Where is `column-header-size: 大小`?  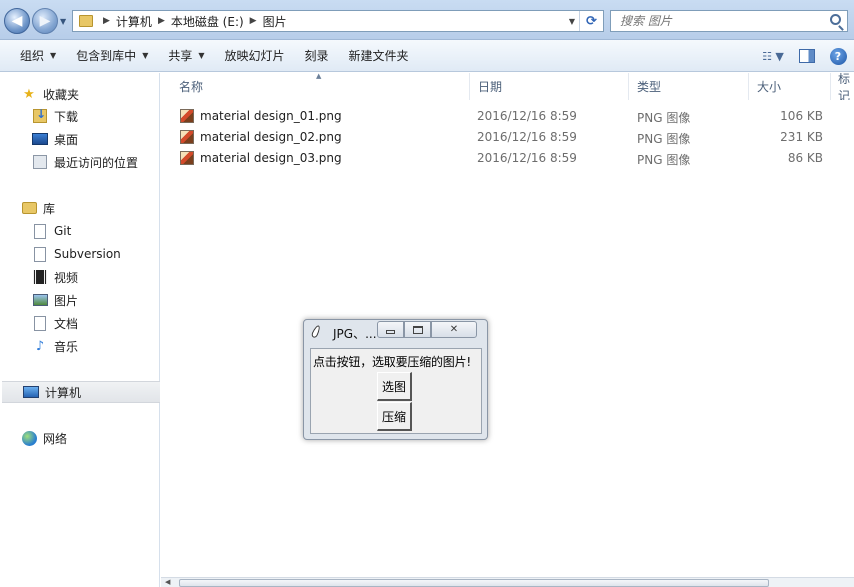 column-header-size: 大小 is located at coordinates (790, 86).